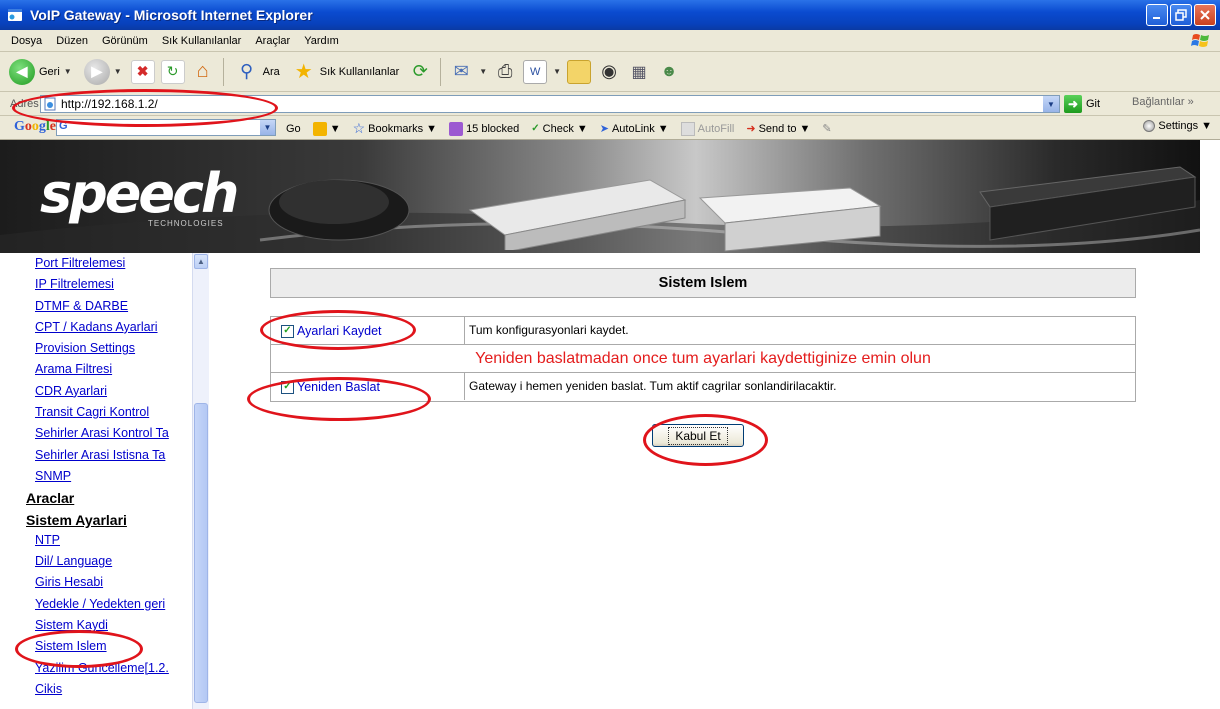 The image size is (1220, 709). What do you see at coordinates (201, 553) in the screenshot?
I see `scroll-thumb` at bounding box center [201, 553].